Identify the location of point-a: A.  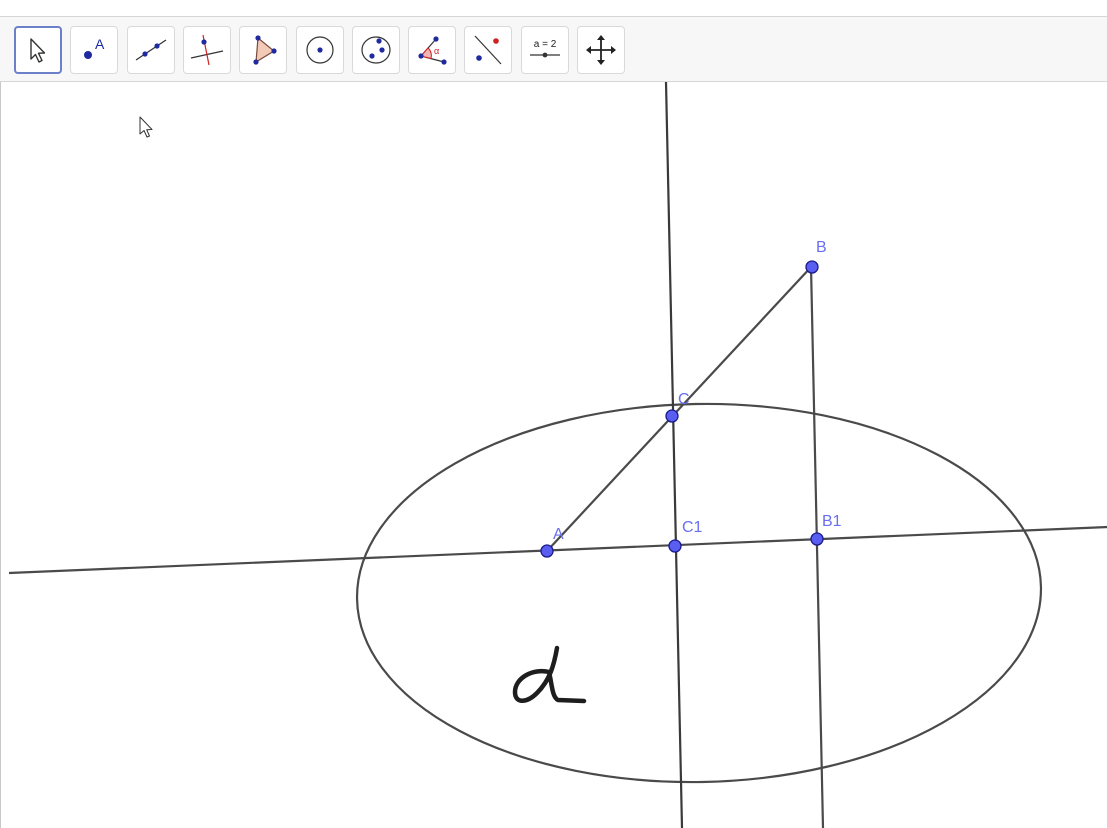
(552, 542).